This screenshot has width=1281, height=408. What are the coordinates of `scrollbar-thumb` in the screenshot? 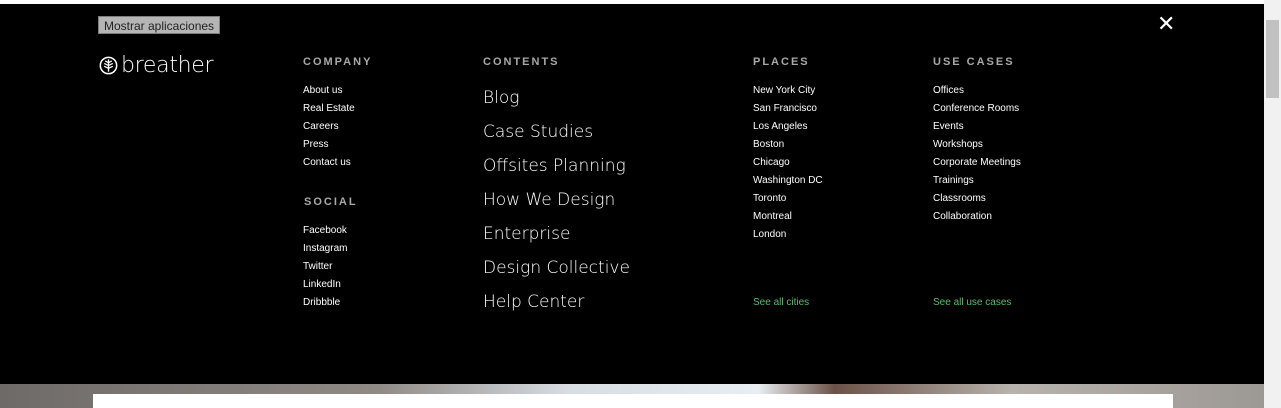 It's located at (1272, 59).